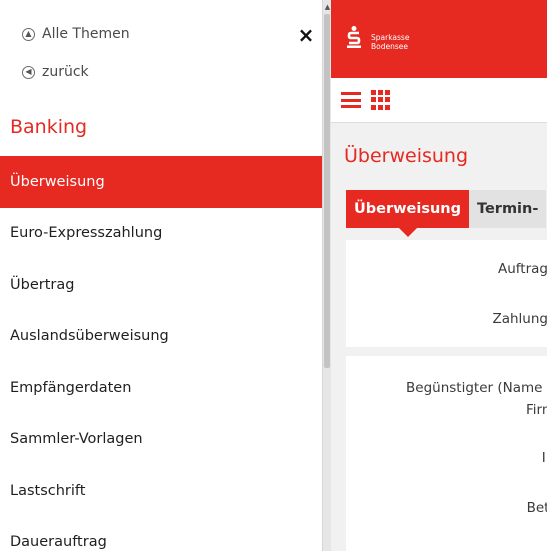 The image size is (547, 551). I want to click on back-link: ◀ zurück, so click(55, 72).